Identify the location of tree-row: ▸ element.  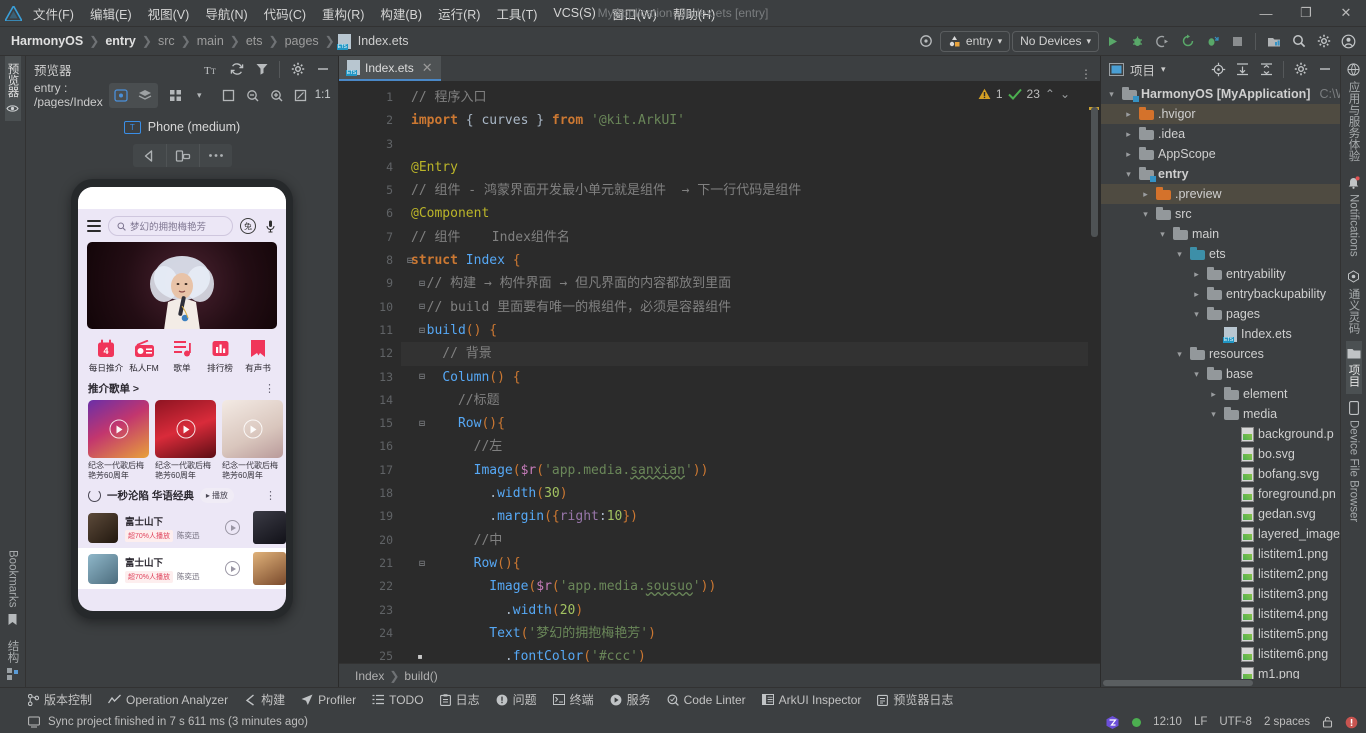
(1220, 394).